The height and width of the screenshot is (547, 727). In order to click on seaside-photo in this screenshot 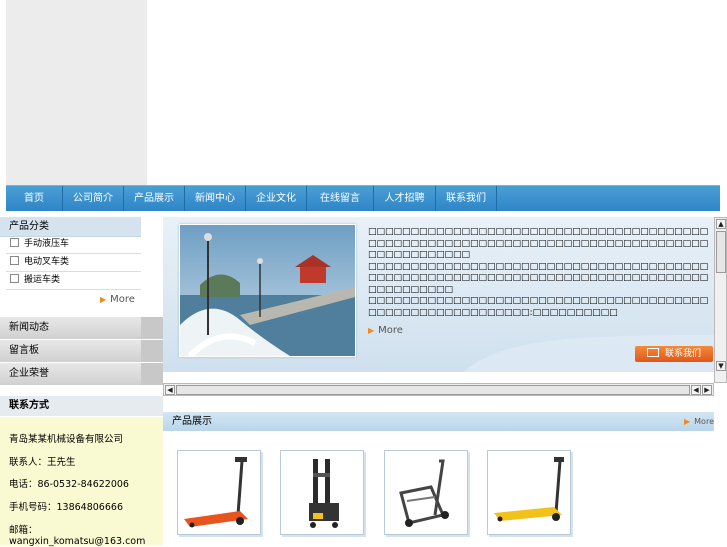, I will do `click(267, 290)`.